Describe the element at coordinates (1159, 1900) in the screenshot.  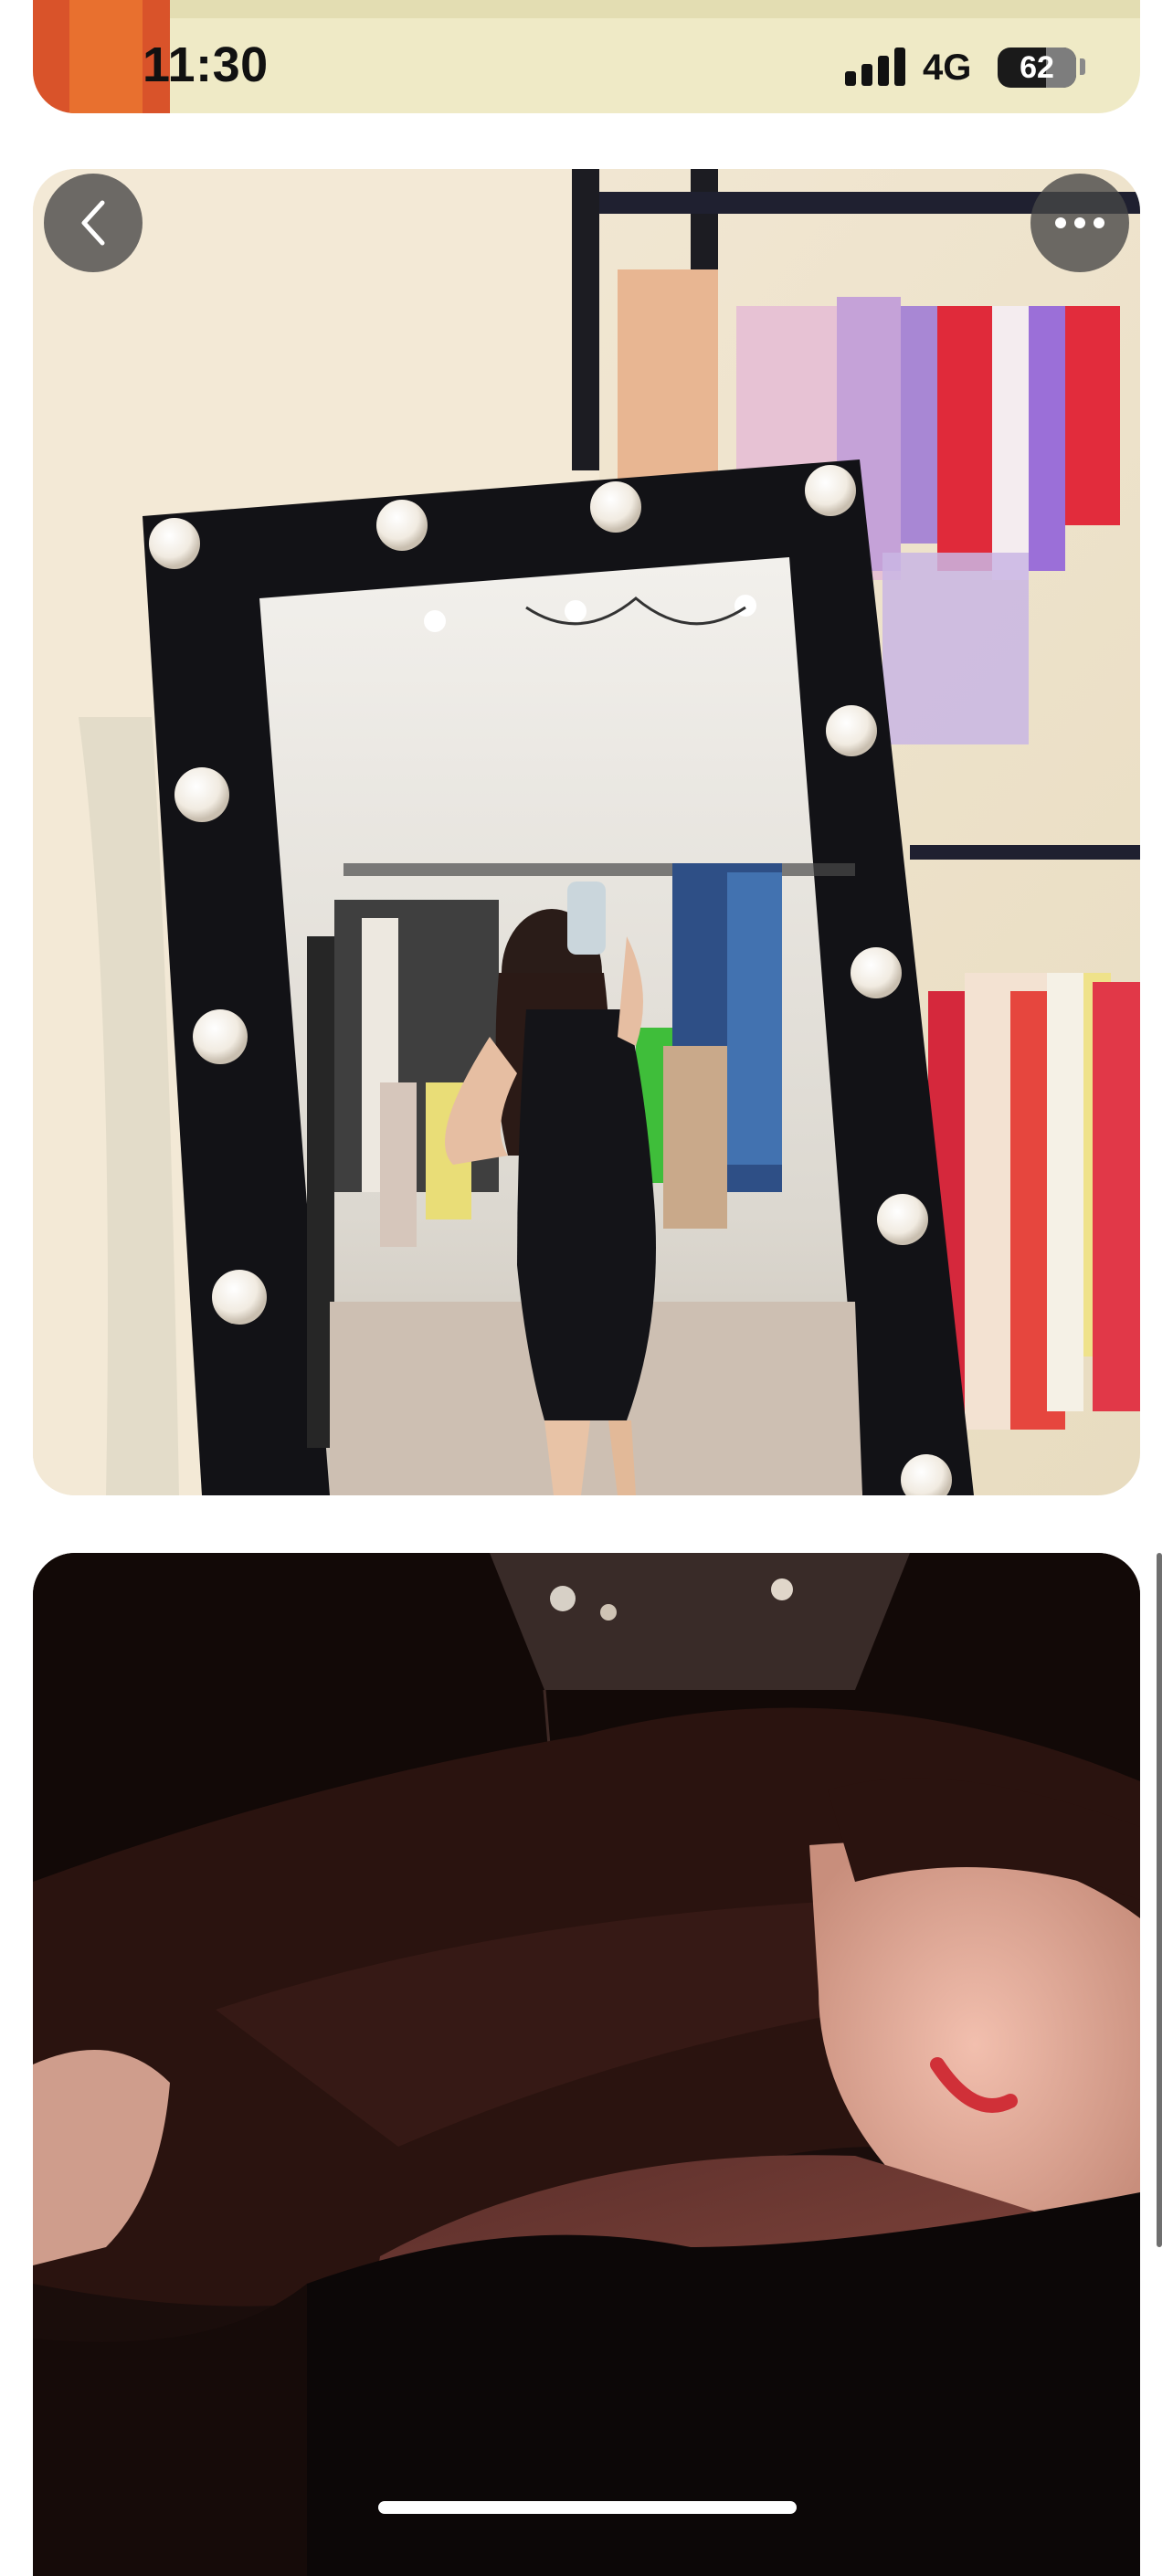
I see `scroll-indicator` at that location.